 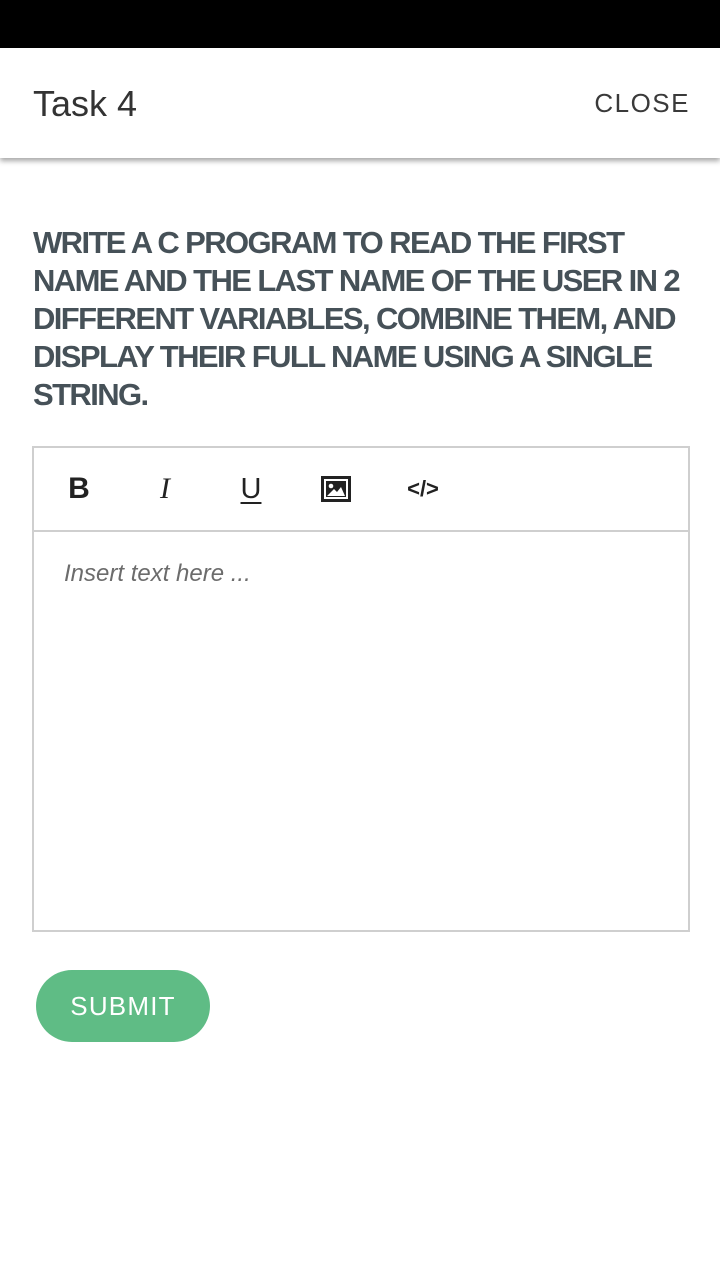 I want to click on italic-button: I, so click(x=165, y=489).